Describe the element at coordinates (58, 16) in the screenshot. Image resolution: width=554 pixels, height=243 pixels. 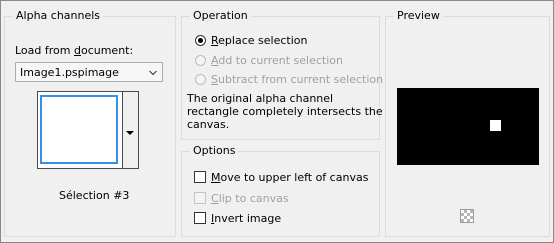
I see `alpha-channels-title: Alpha channels` at that location.